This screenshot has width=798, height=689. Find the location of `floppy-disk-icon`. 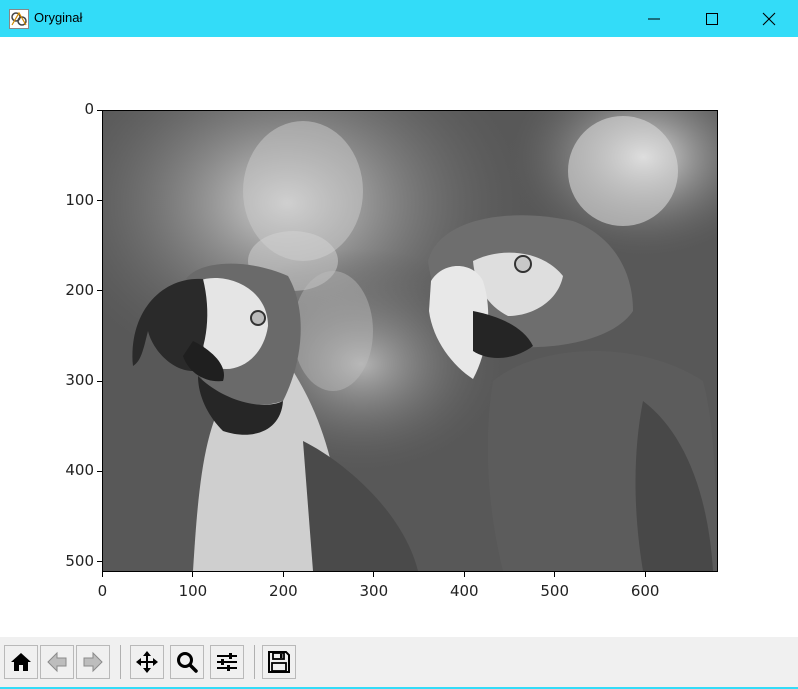

floppy-disk-icon is located at coordinates (279, 662).